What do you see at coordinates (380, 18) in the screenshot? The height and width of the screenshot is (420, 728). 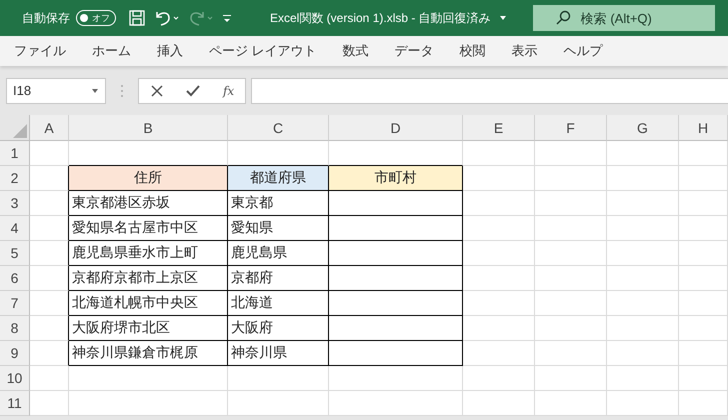 I see `window-title: Excel関数 (version 1).xlsb - 自動回復済み` at bounding box center [380, 18].